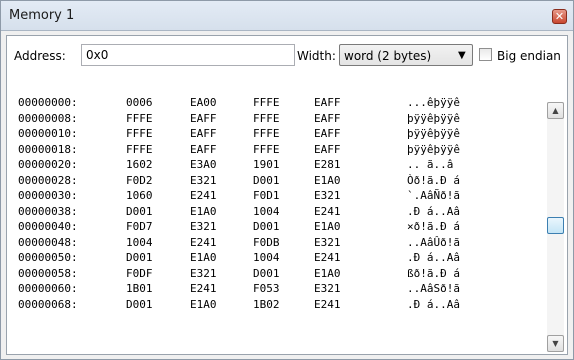  Describe the element at coordinates (48, 288) in the screenshot. I see `row-address: 00000060:` at that location.